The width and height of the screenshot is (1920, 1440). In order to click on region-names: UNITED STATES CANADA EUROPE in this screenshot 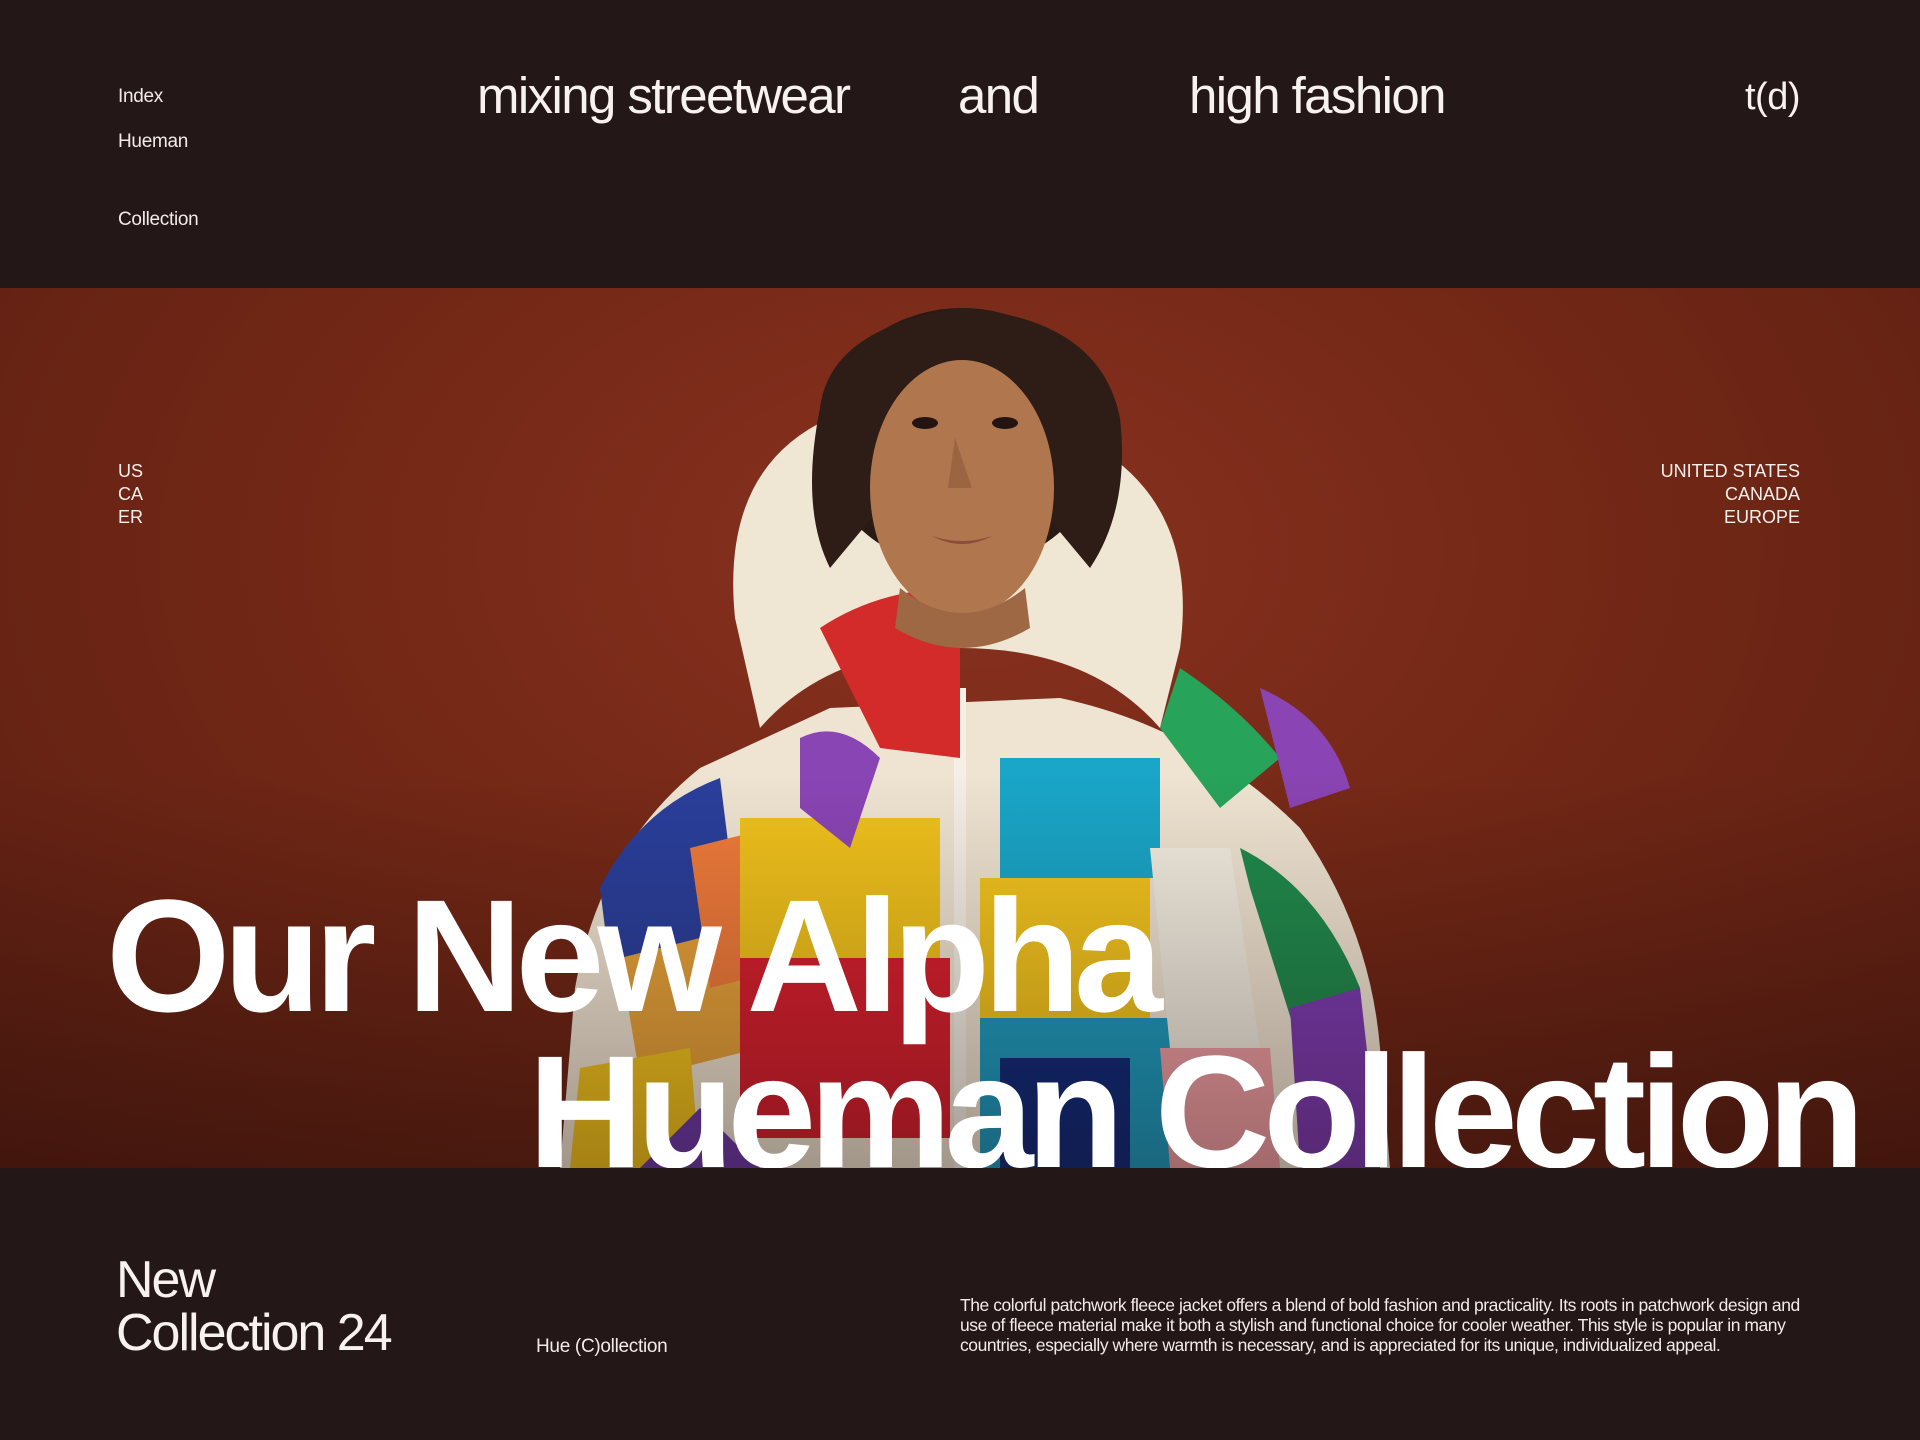, I will do `click(1730, 494)`.